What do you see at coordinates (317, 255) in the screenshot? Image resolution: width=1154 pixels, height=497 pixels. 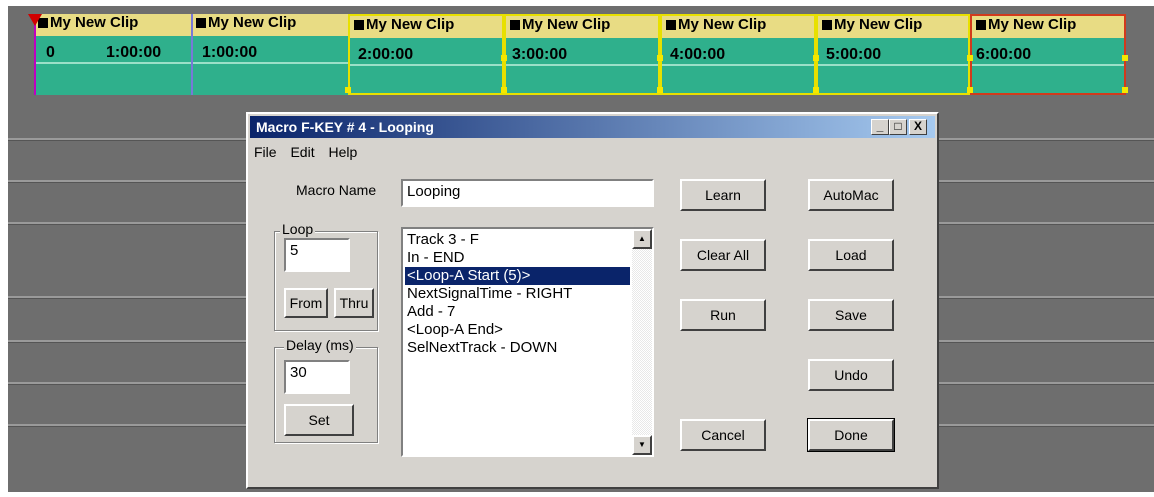 I see `loop-count-input: 5` at bounding box center [317, 255].